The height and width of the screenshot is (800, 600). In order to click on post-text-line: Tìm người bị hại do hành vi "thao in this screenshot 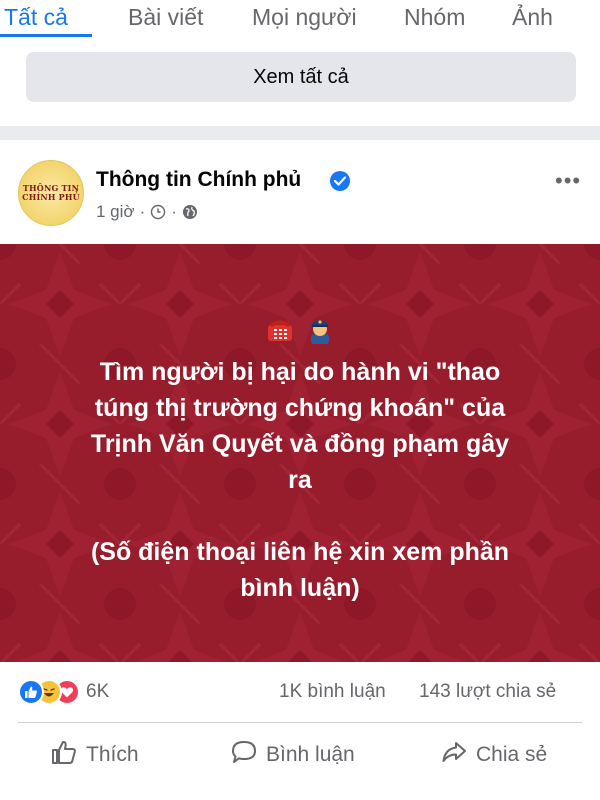, I will do `click(300, 372)`.